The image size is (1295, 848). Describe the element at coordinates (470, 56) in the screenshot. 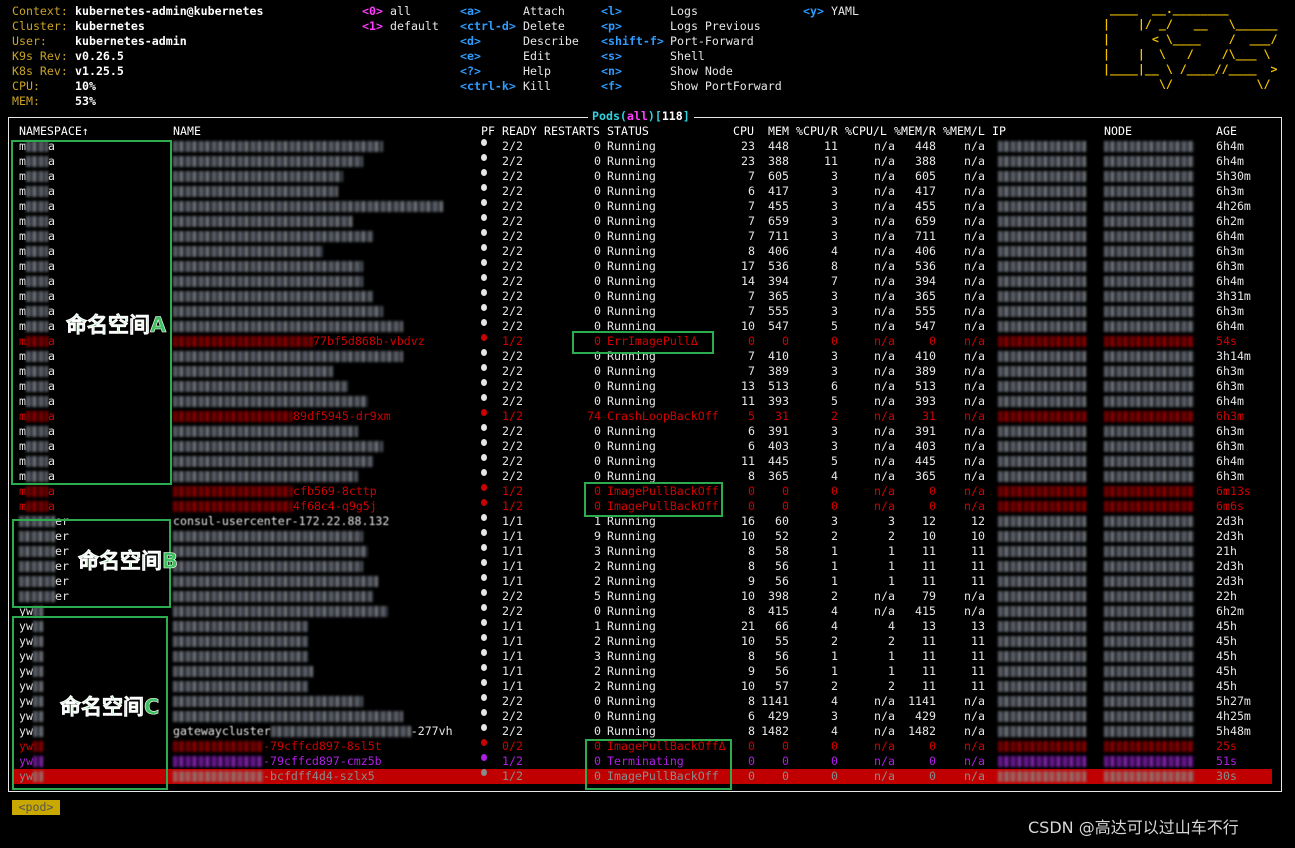

I see `hotkey-key: <e>` at that location.